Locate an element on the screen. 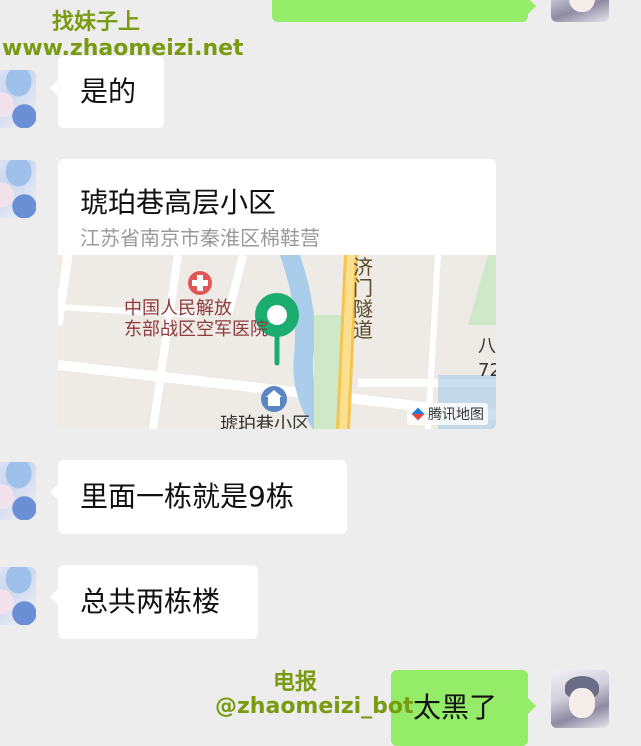 This screenshot has height=746, width=641. message-text: 里面一栋就是9栋 is located at coordinates (187, 496).